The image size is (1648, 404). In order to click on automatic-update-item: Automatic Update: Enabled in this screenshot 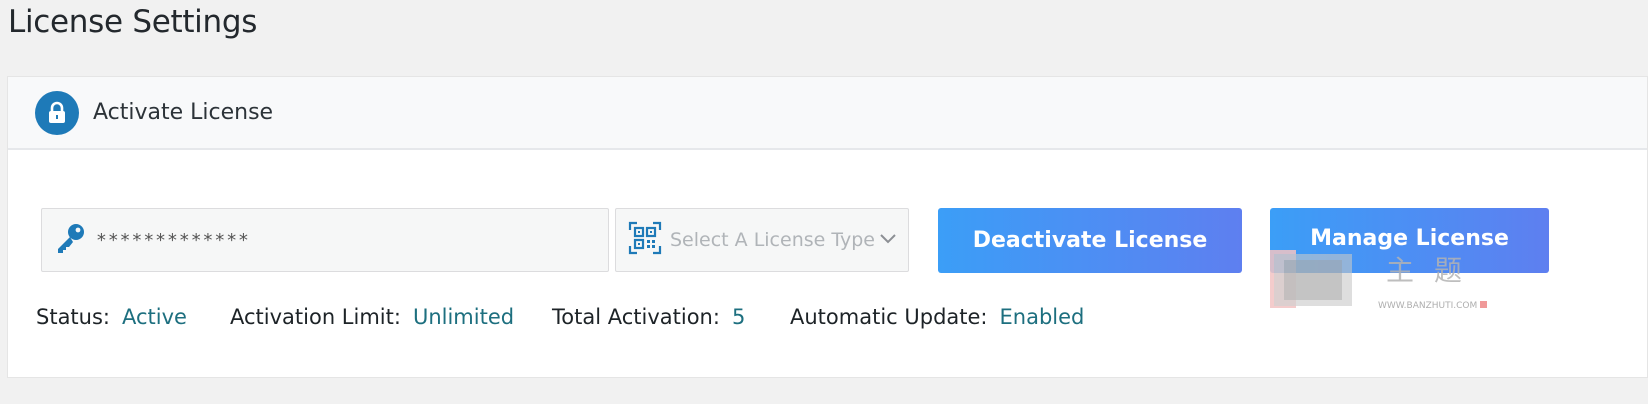, I will do `click(937, 317)`.